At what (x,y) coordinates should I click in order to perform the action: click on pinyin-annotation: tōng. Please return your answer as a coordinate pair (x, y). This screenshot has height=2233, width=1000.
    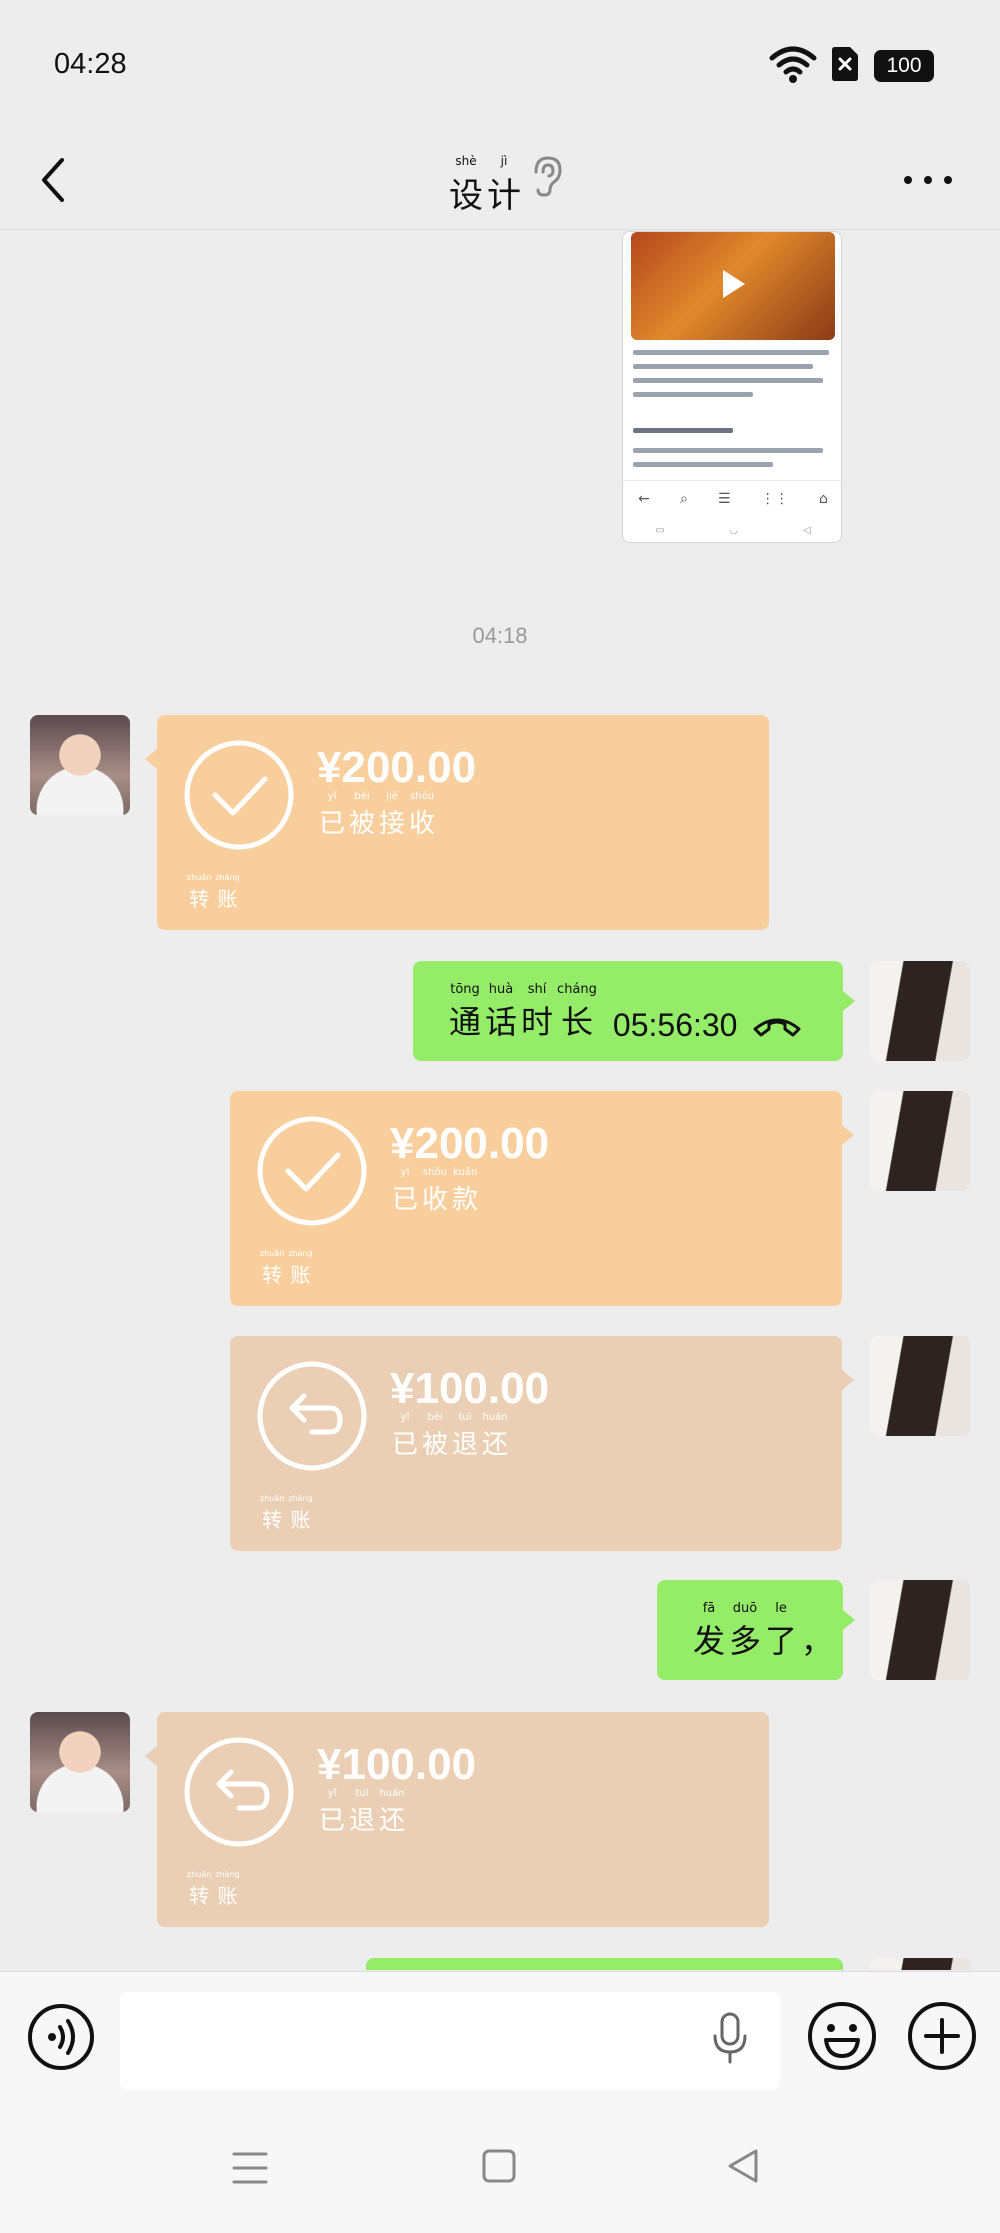
    Looking at the image, I should click on (465, 989).